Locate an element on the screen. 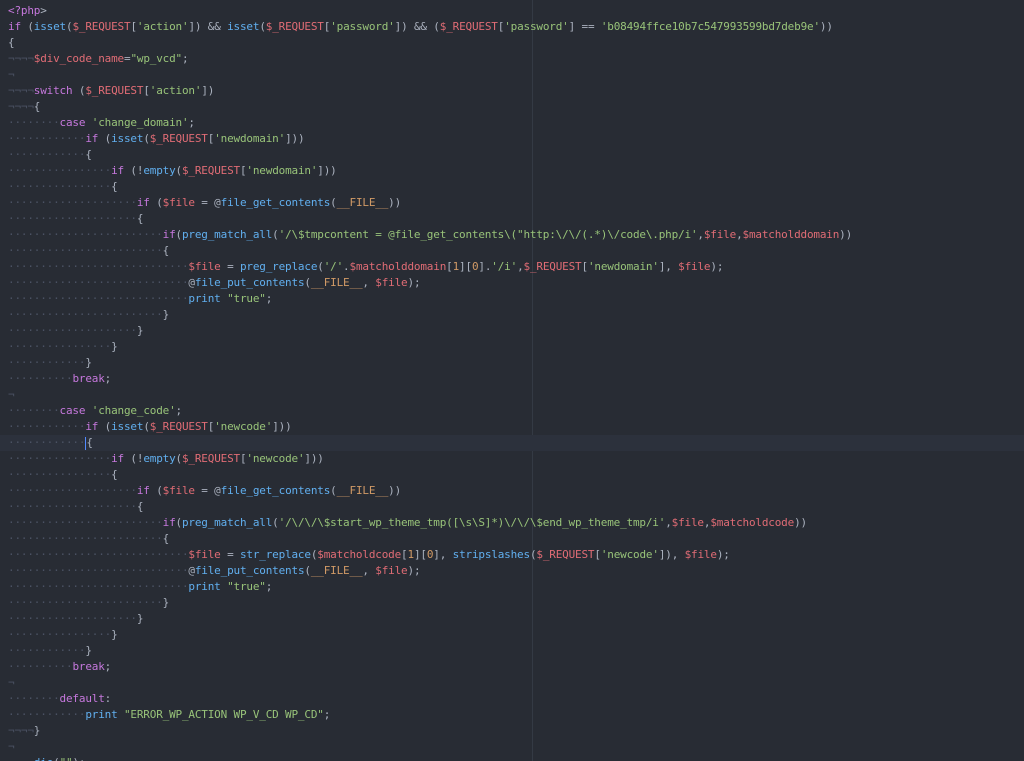 This screenshot has width=1024, height=761. code-token: > is located at coordinates (43, 10).